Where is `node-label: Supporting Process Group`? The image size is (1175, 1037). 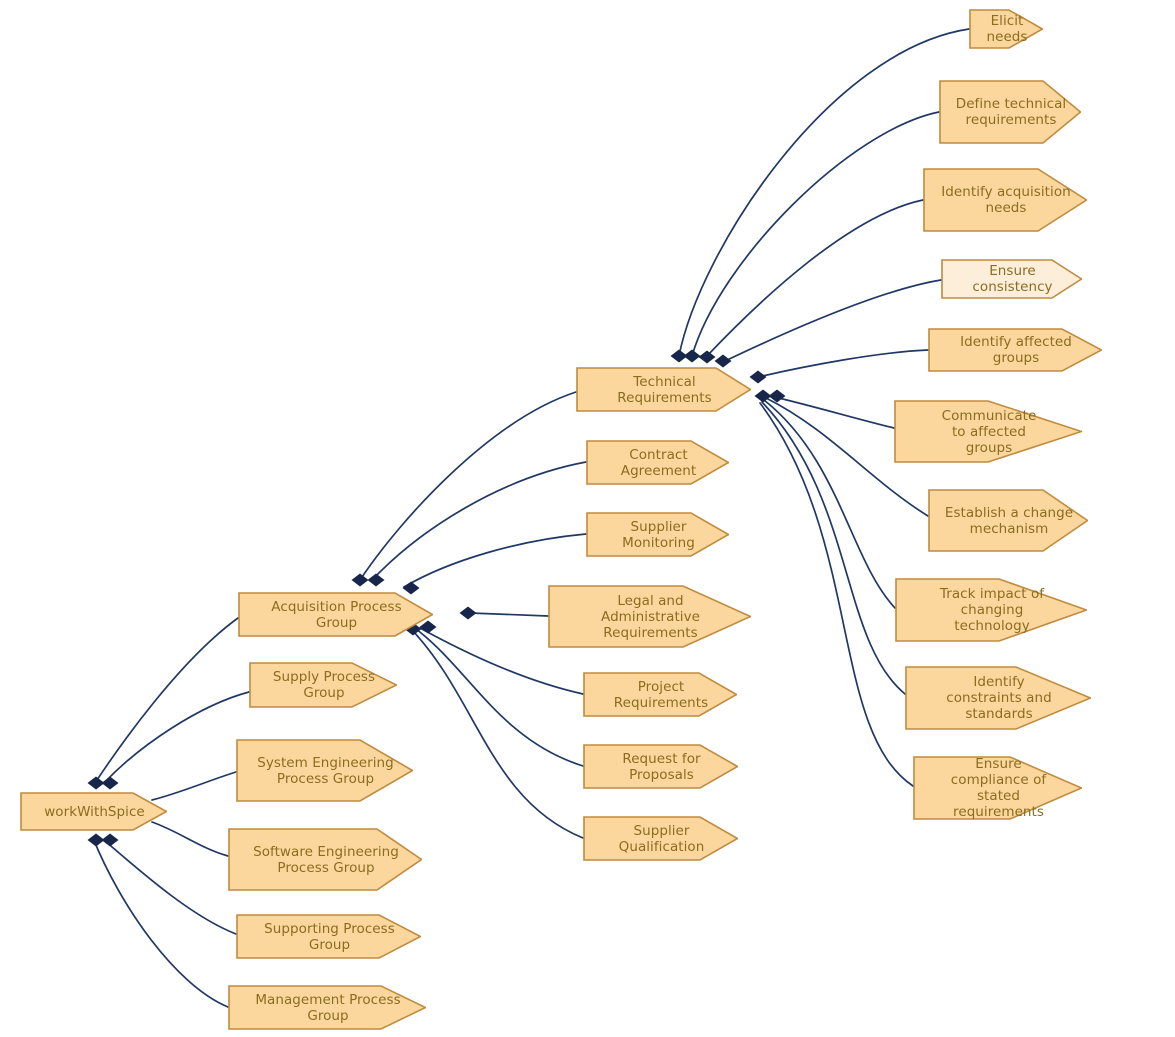
node-label: Supporting Process Group is located at coordinates (329, 936).